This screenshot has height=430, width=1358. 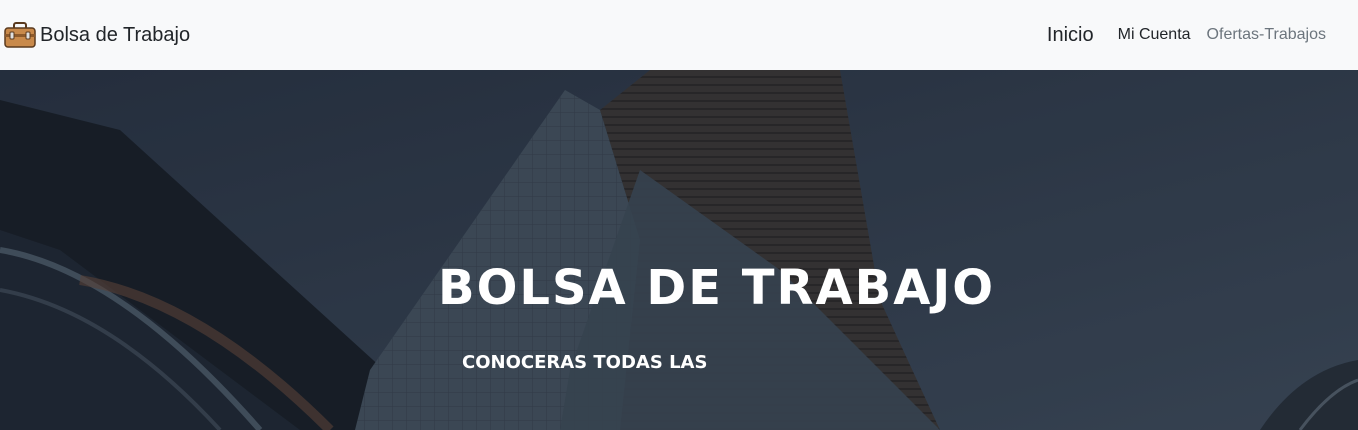 What do you see at coordinates (585, 362) in the screenshot?
I see `hero-subtitle: CONOCERAS TODAS LAS` at bounding box center [585, 362].